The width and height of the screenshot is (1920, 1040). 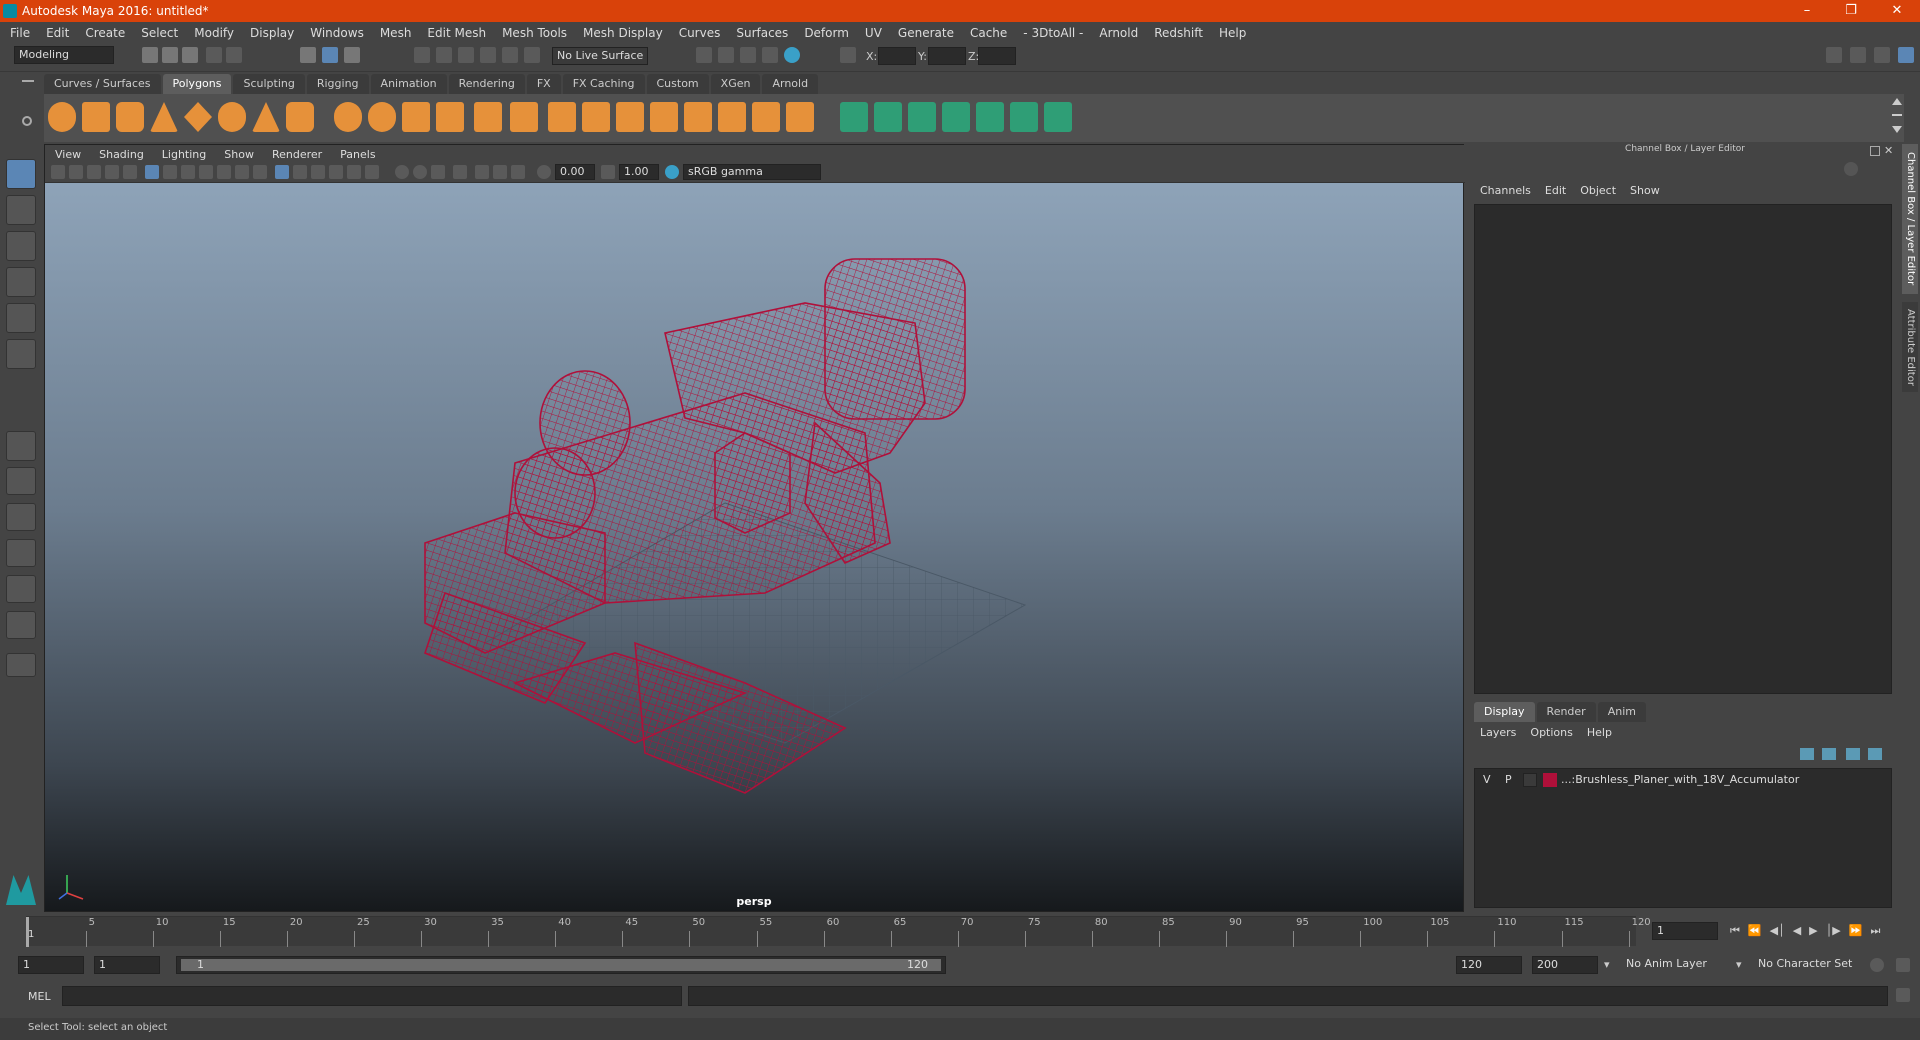 What do you see at coordinates (382, 117) in the screenshot?
I see `separate-icon` at bounding box center [382, 117].